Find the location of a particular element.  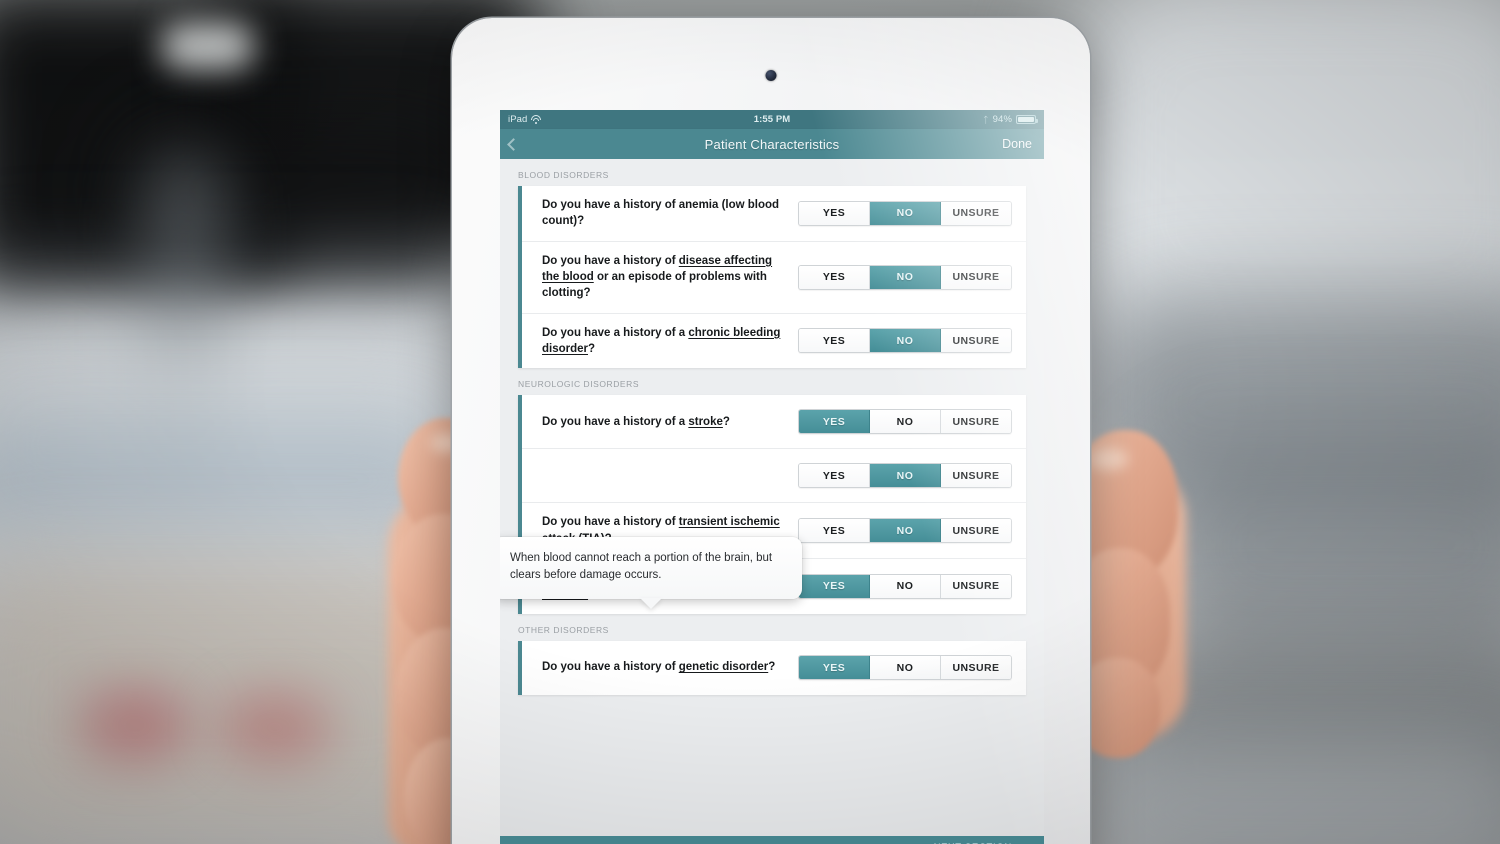

next-section-bar: NEXT SECTION Recent Signs/Symptoms is located at coordinates (772, 840).